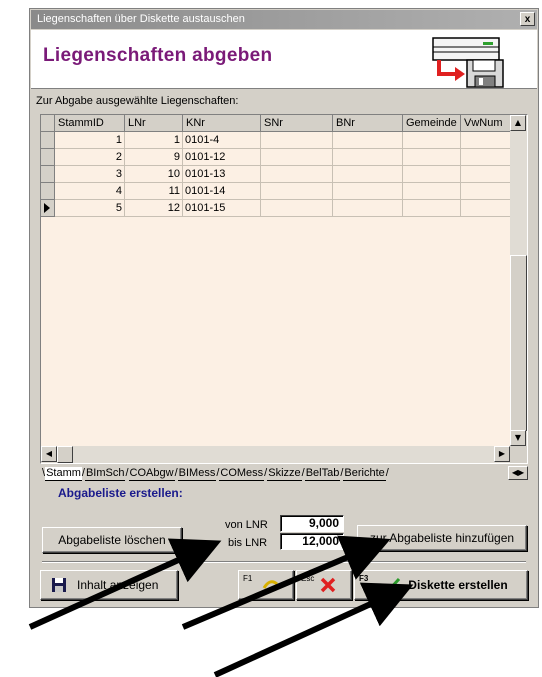 This screenshot has width=542, height=677. I want to click on floppy-disk-icon, so click(59, 585).